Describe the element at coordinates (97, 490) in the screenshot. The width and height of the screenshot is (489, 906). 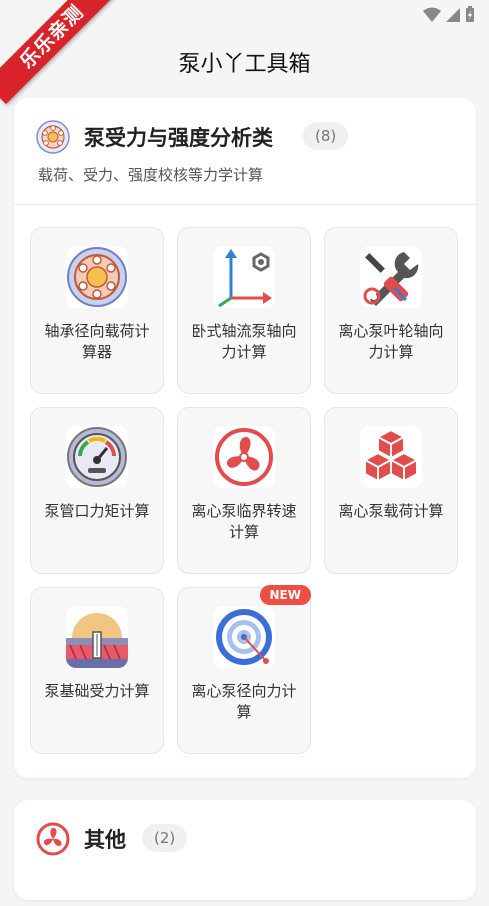
I see `tool-nozzle-moment: 泵管口力矩计算` at that location.